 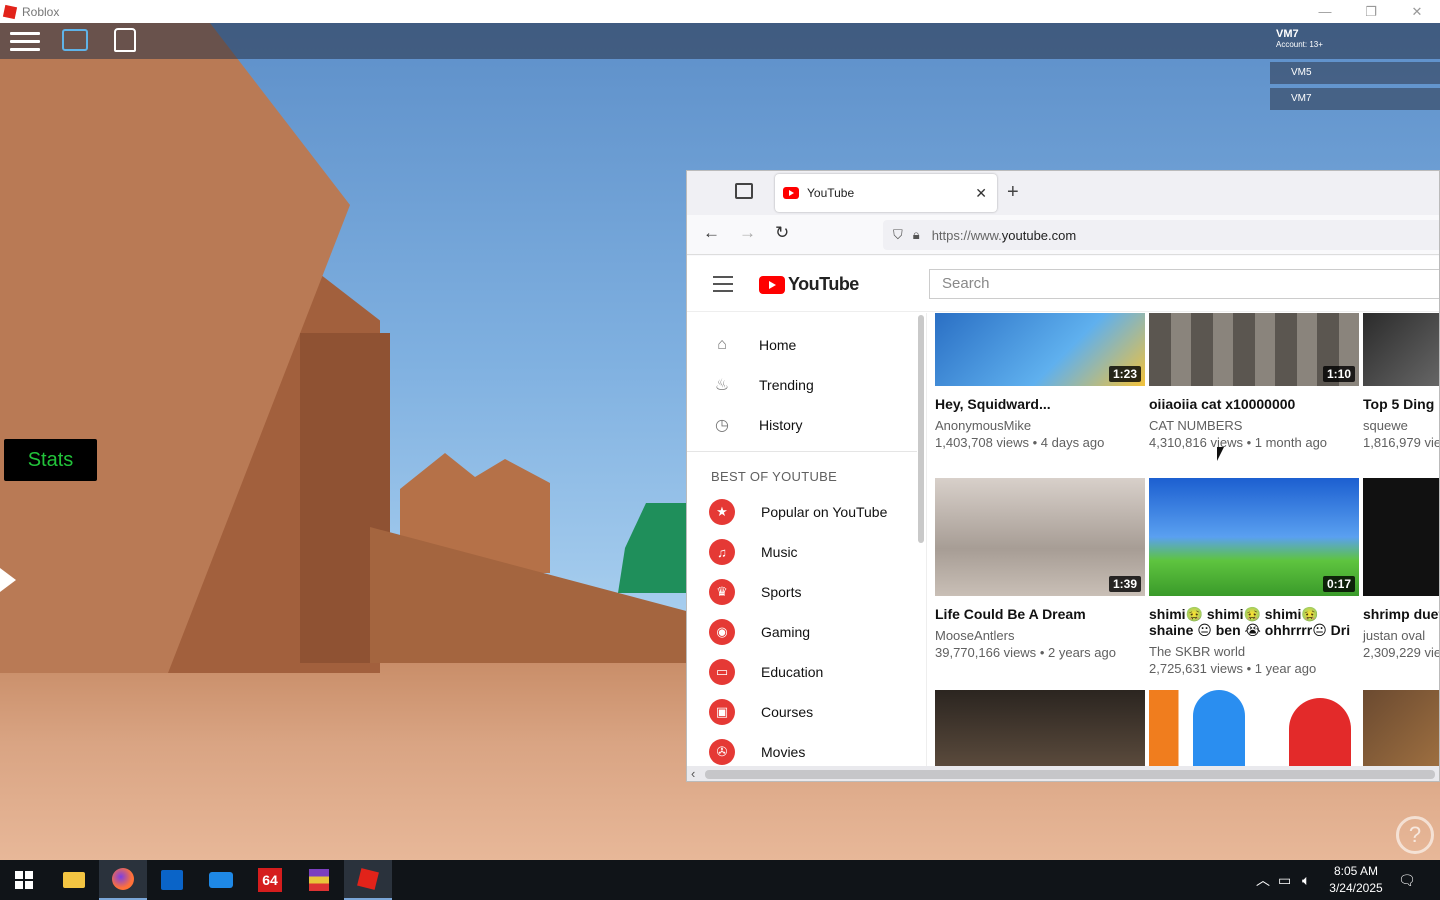 What do you see at coordinates (720, 880) in the screenshot?
I see `taskbar: 64 ︿ ▭ 🔈︎ 8:05 AM 3/24/2025 🗨︎` at bounding box center [720, 880].